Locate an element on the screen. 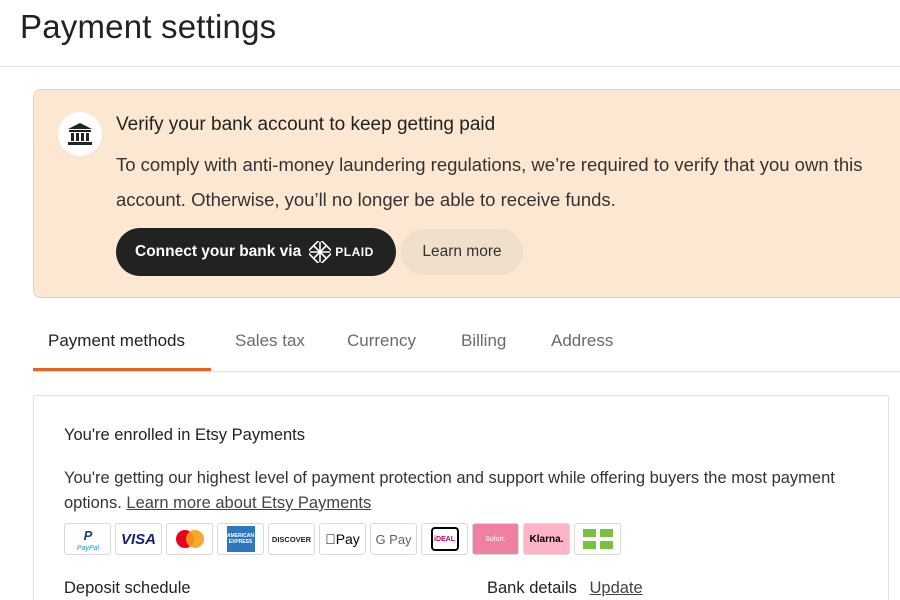 This screenshot has width=900, height=600. ideal-icon: iDEAL is located at coordinates (444, 539).